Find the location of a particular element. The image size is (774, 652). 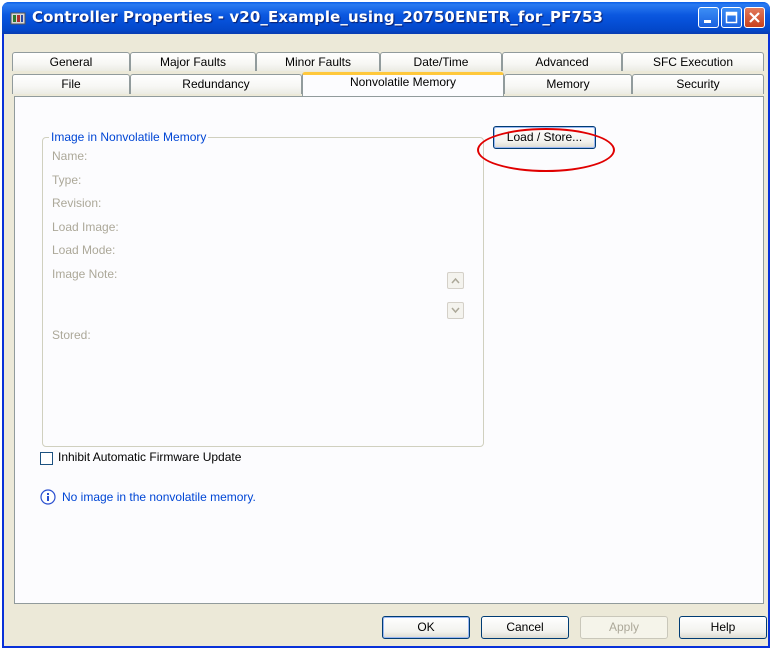

tab-sfc-execution: SFC Execution is located at coordinates (693, 61).